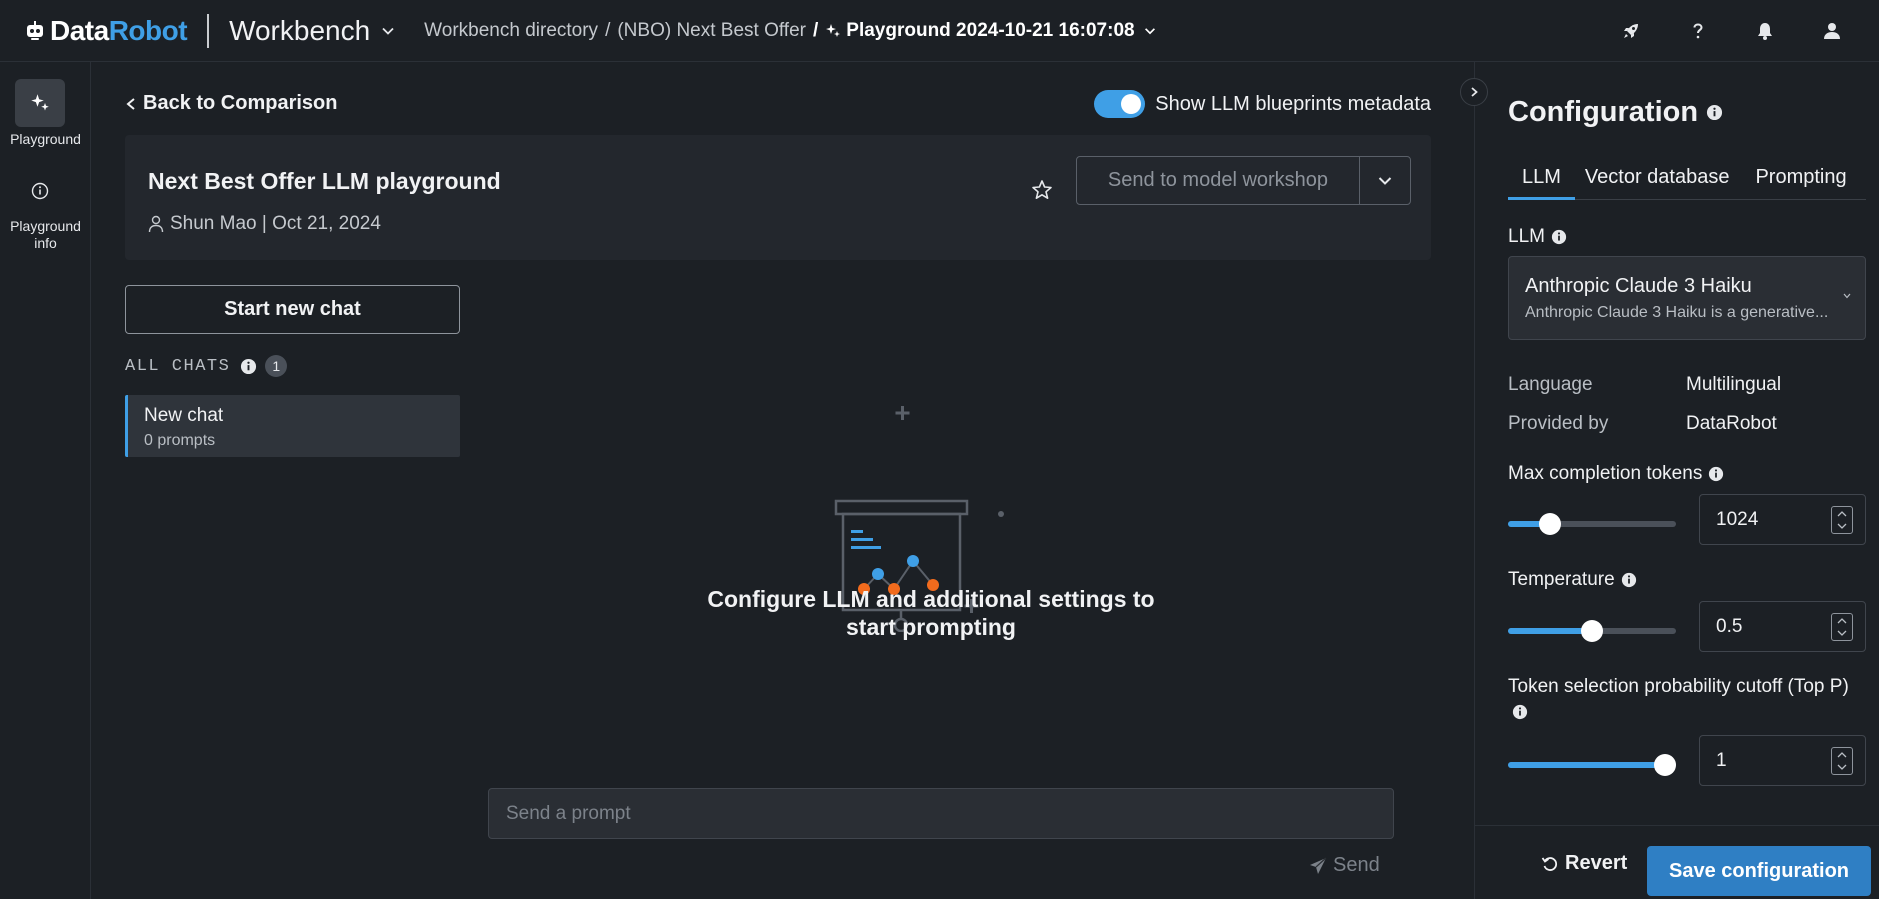  I want to click on bell-icon, so click(1765, 31).